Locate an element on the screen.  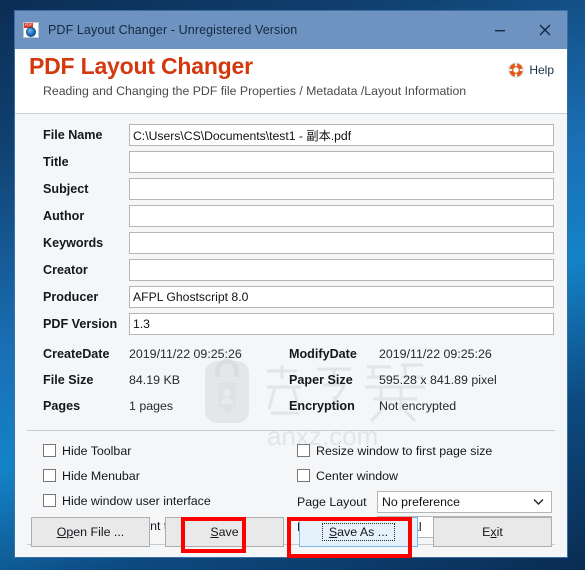
checkbox-label: Hide Toolbar is located at coordinates (97, 451).